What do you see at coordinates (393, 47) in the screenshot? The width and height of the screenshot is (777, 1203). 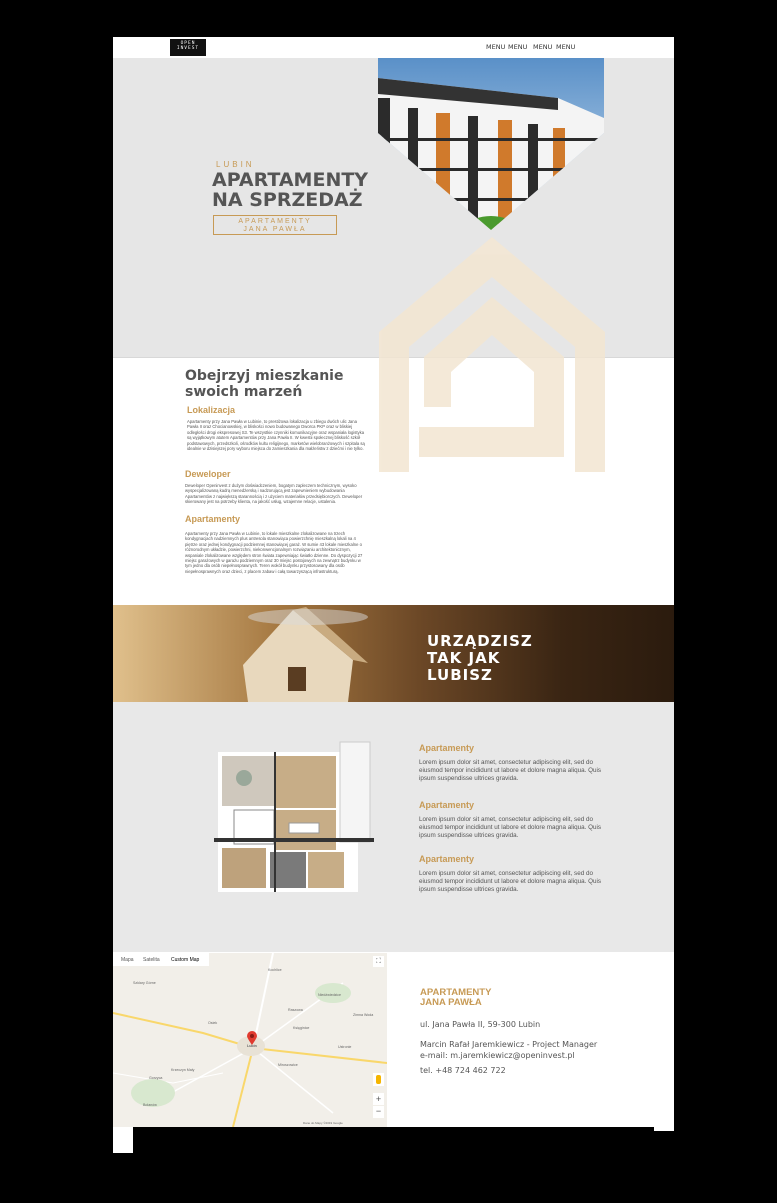 I see `top-nav: OPEN INVEST MENU MENU MENU MENU` at bounding box center [393, 47].